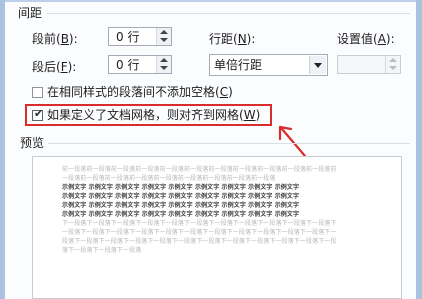 This screenshot has width=422, height=299. Describe the element at coordinates (211, 1) in the screenshot. I see `window-top-edge` at that location.